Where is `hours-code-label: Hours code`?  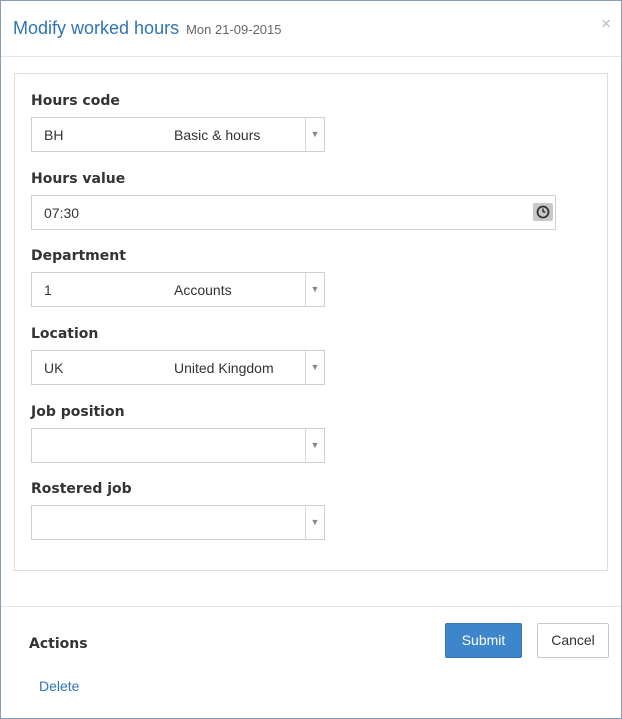
hours-code-label: Hours code is located at coordinates (75, 101).